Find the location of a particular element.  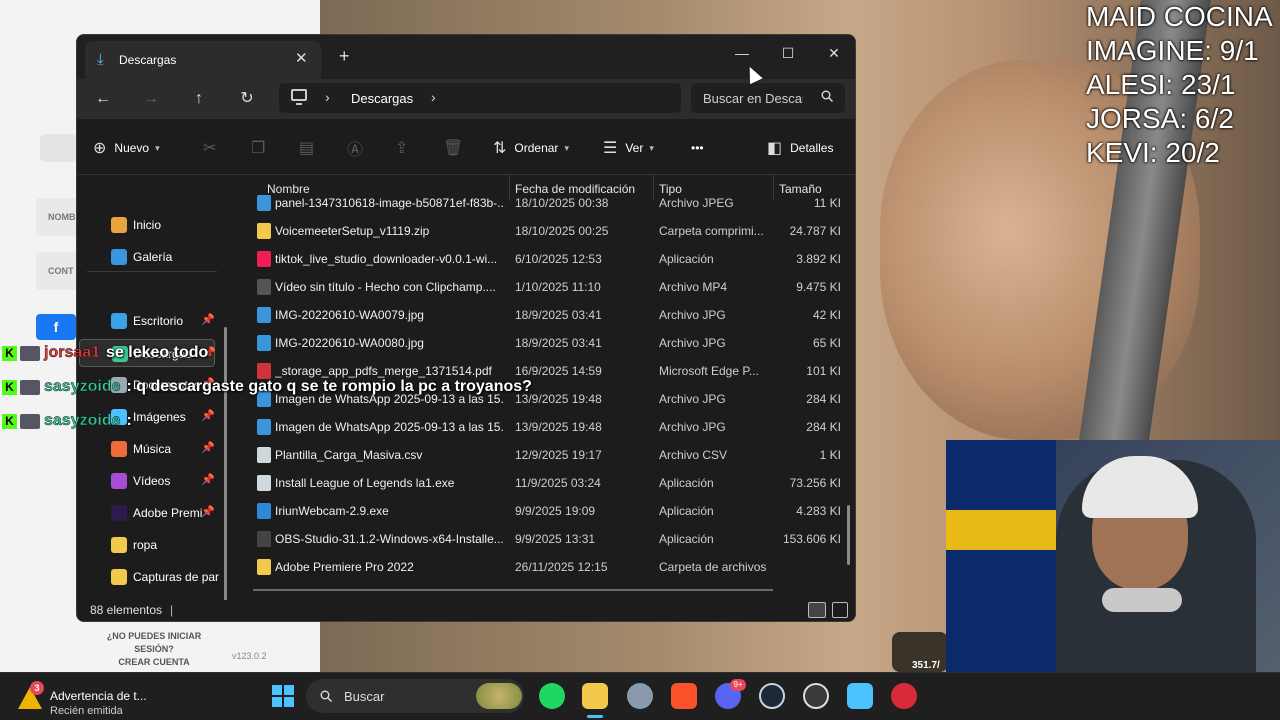

sidebar-item: Galería is located at coordinates (147, 257).